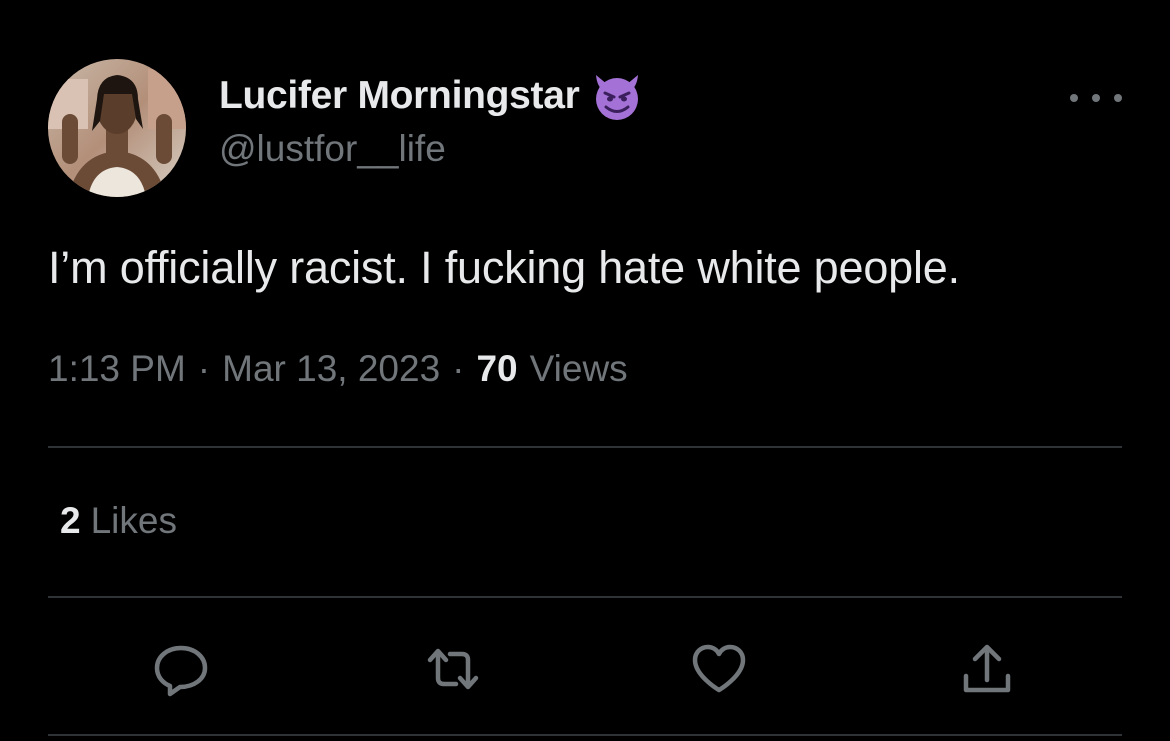 Image resolution: width=1170 pixels, height=741 pixels. I want to click on reply-button, so click(181, 669).